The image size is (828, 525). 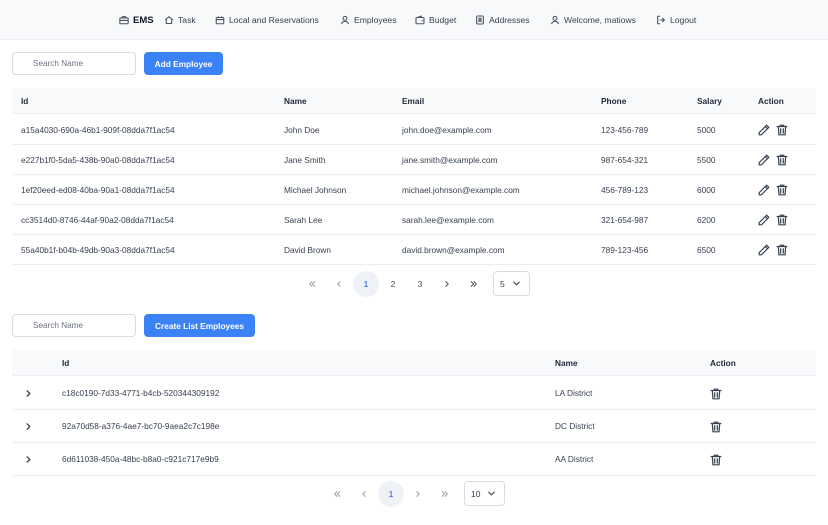 I want to click on cell-salary: 5500, so click(x=706, y=160).